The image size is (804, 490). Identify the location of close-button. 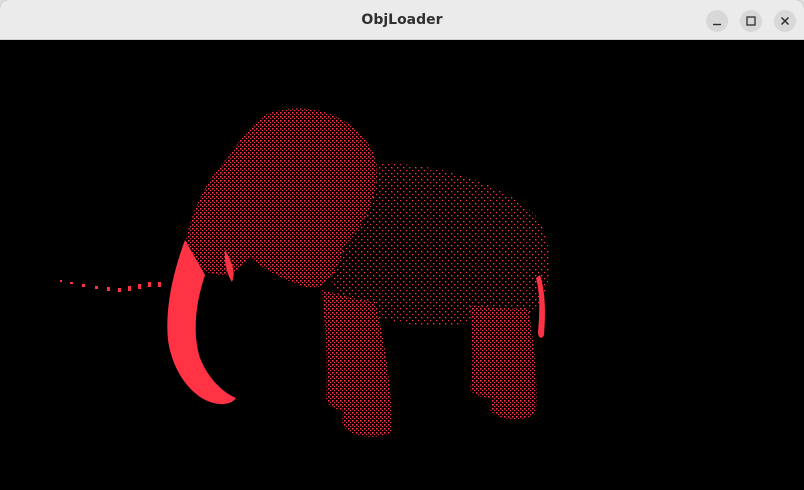
(785, 21).